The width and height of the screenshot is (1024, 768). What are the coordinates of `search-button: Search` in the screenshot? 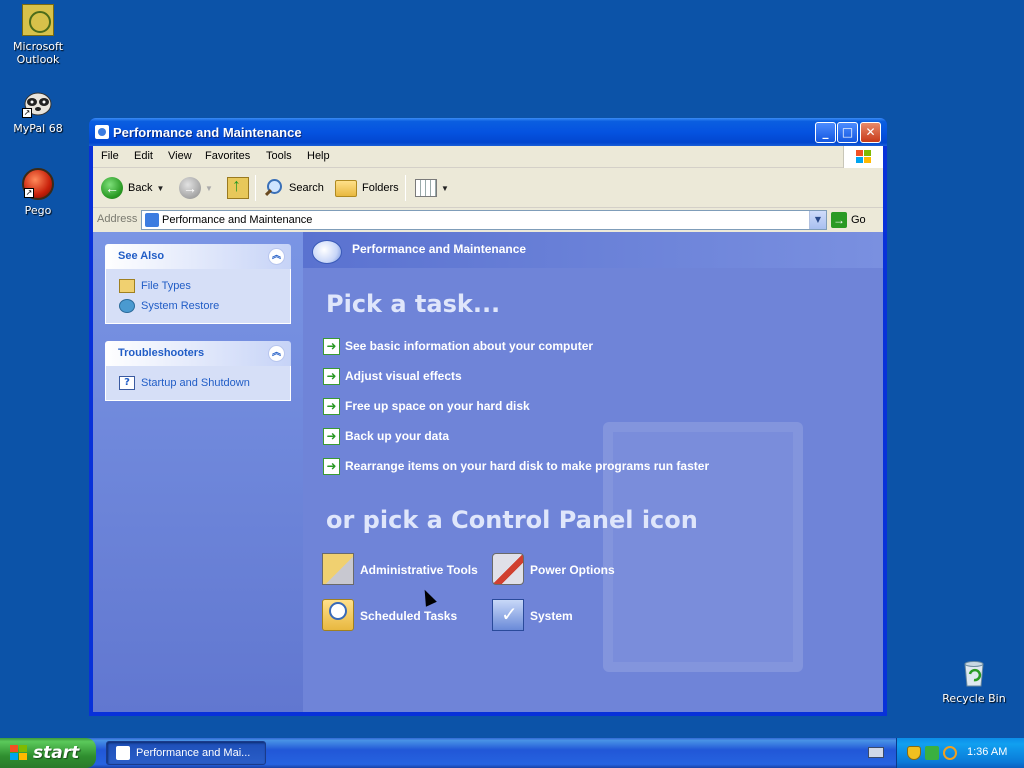 It's located at (293, 188).